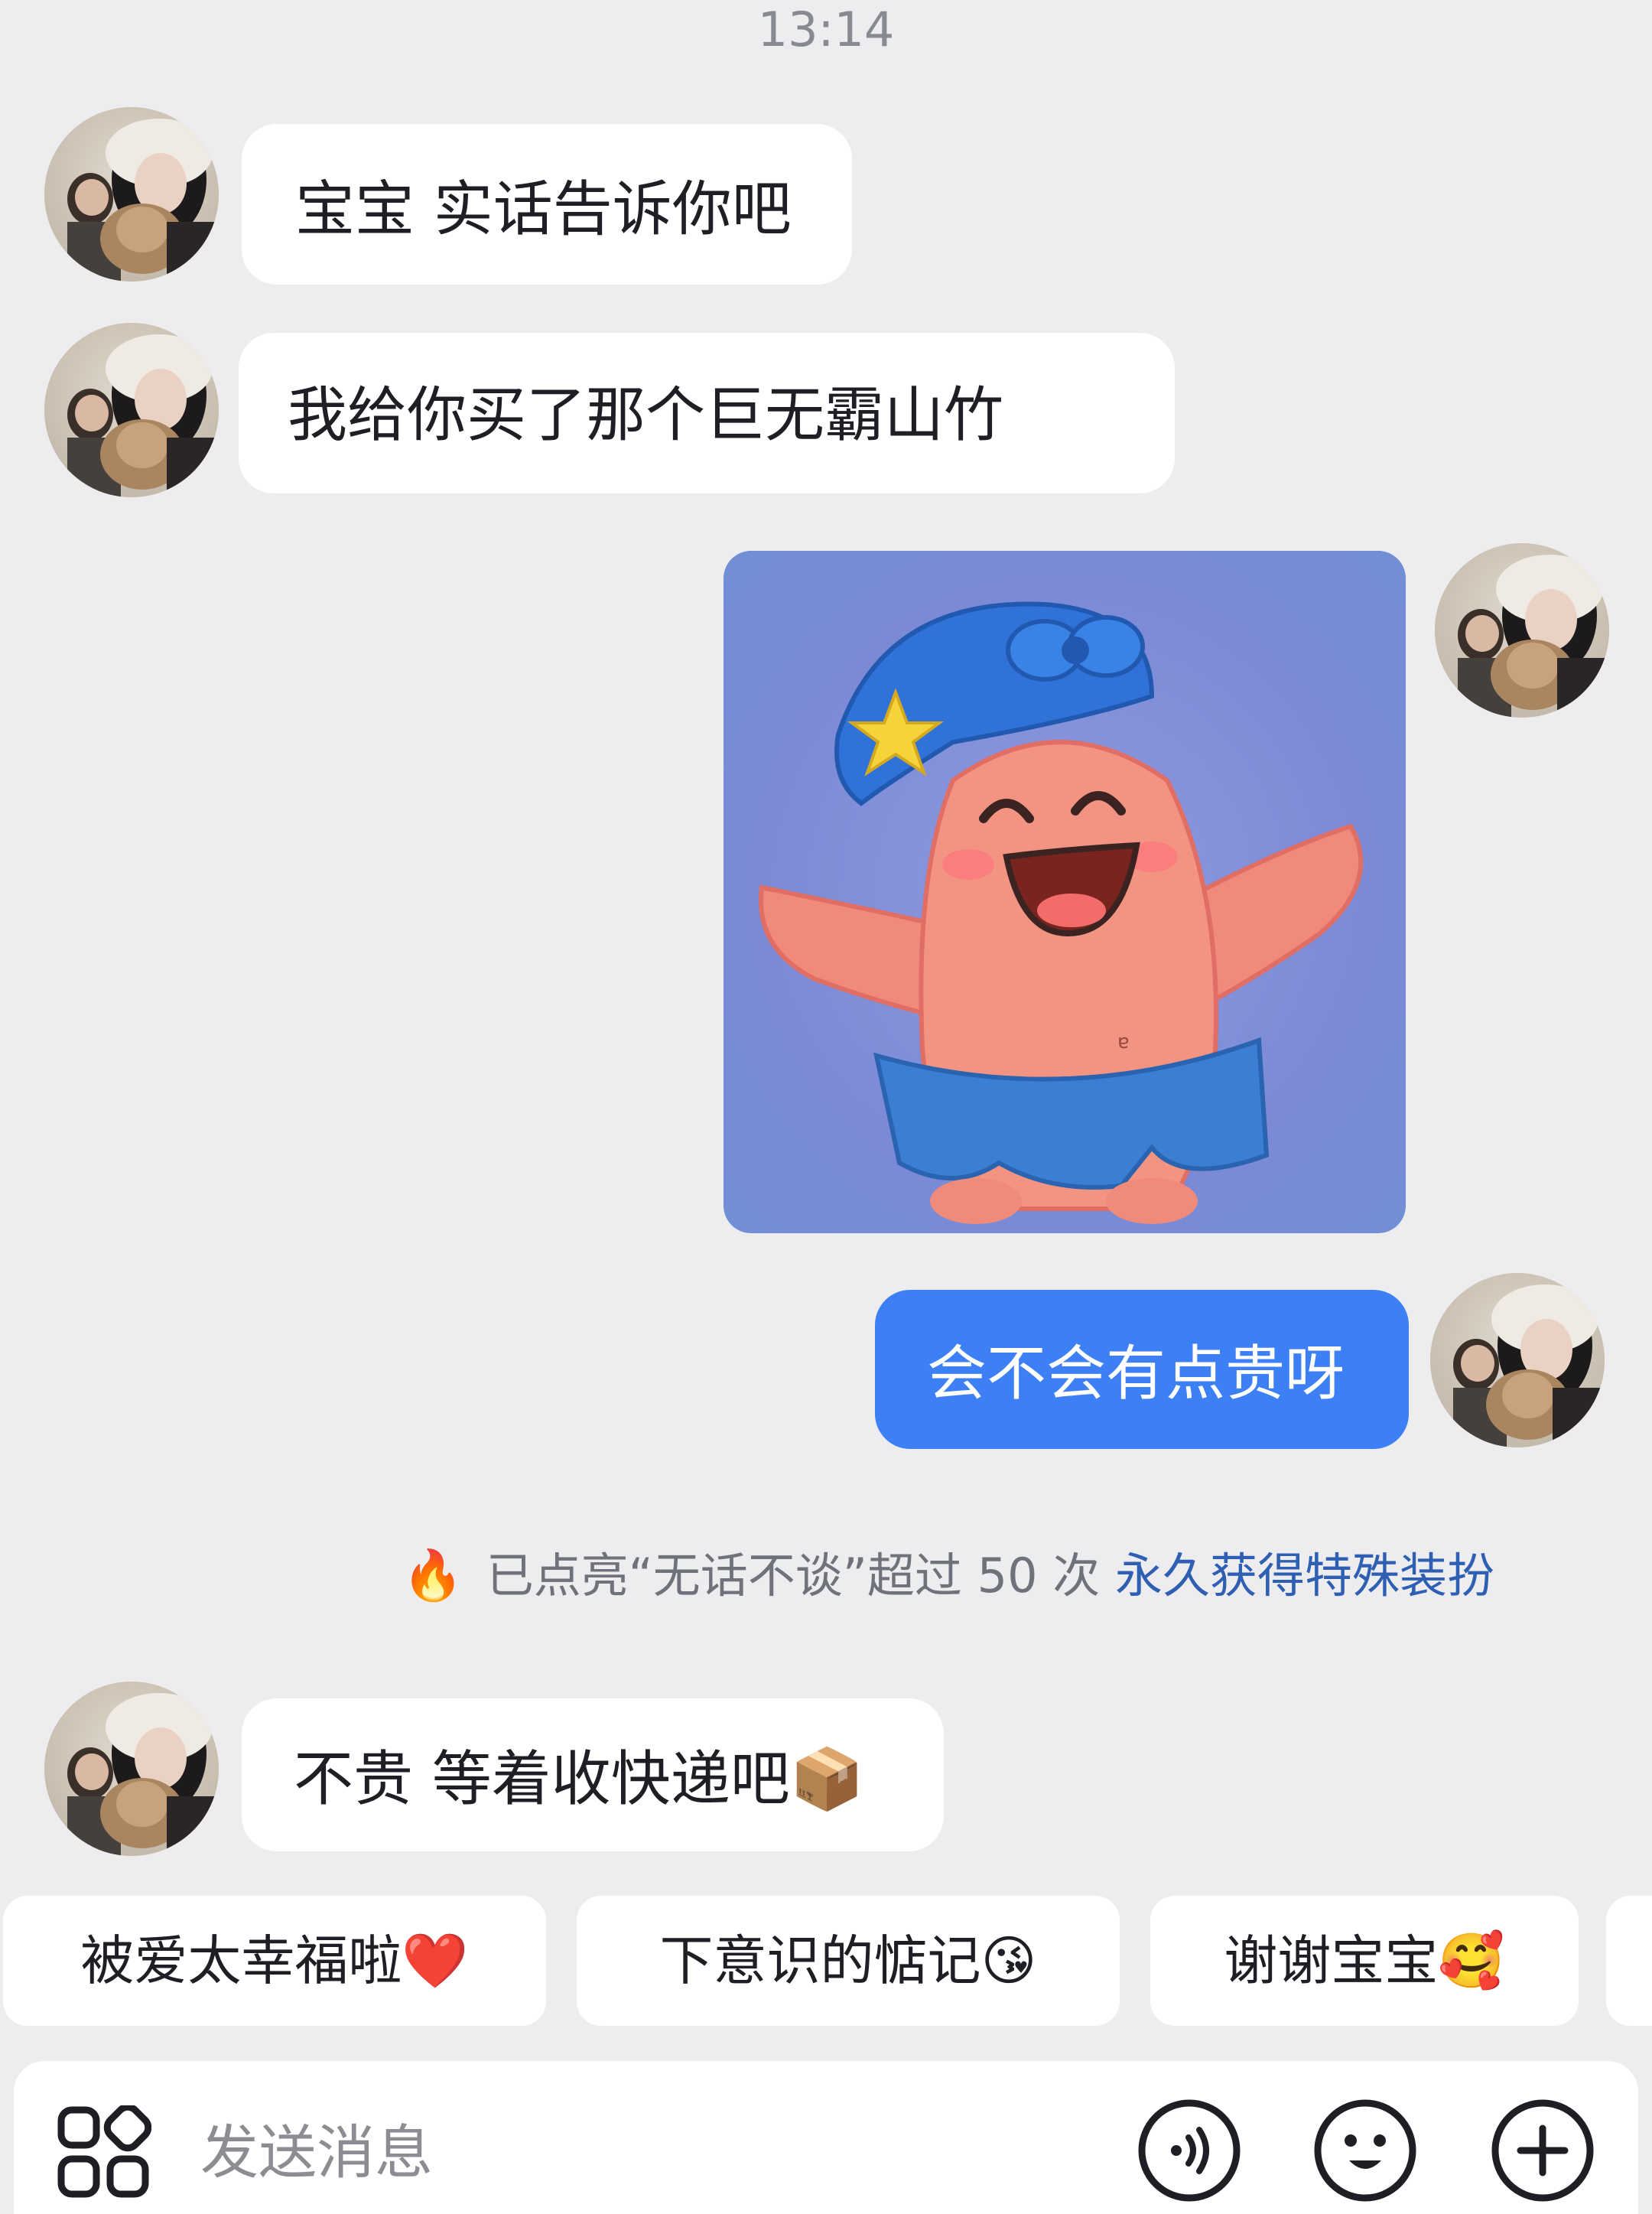  Describe the element at coordinates (1189, 2150) in the screenshot. I see `voice-icon` at that location.